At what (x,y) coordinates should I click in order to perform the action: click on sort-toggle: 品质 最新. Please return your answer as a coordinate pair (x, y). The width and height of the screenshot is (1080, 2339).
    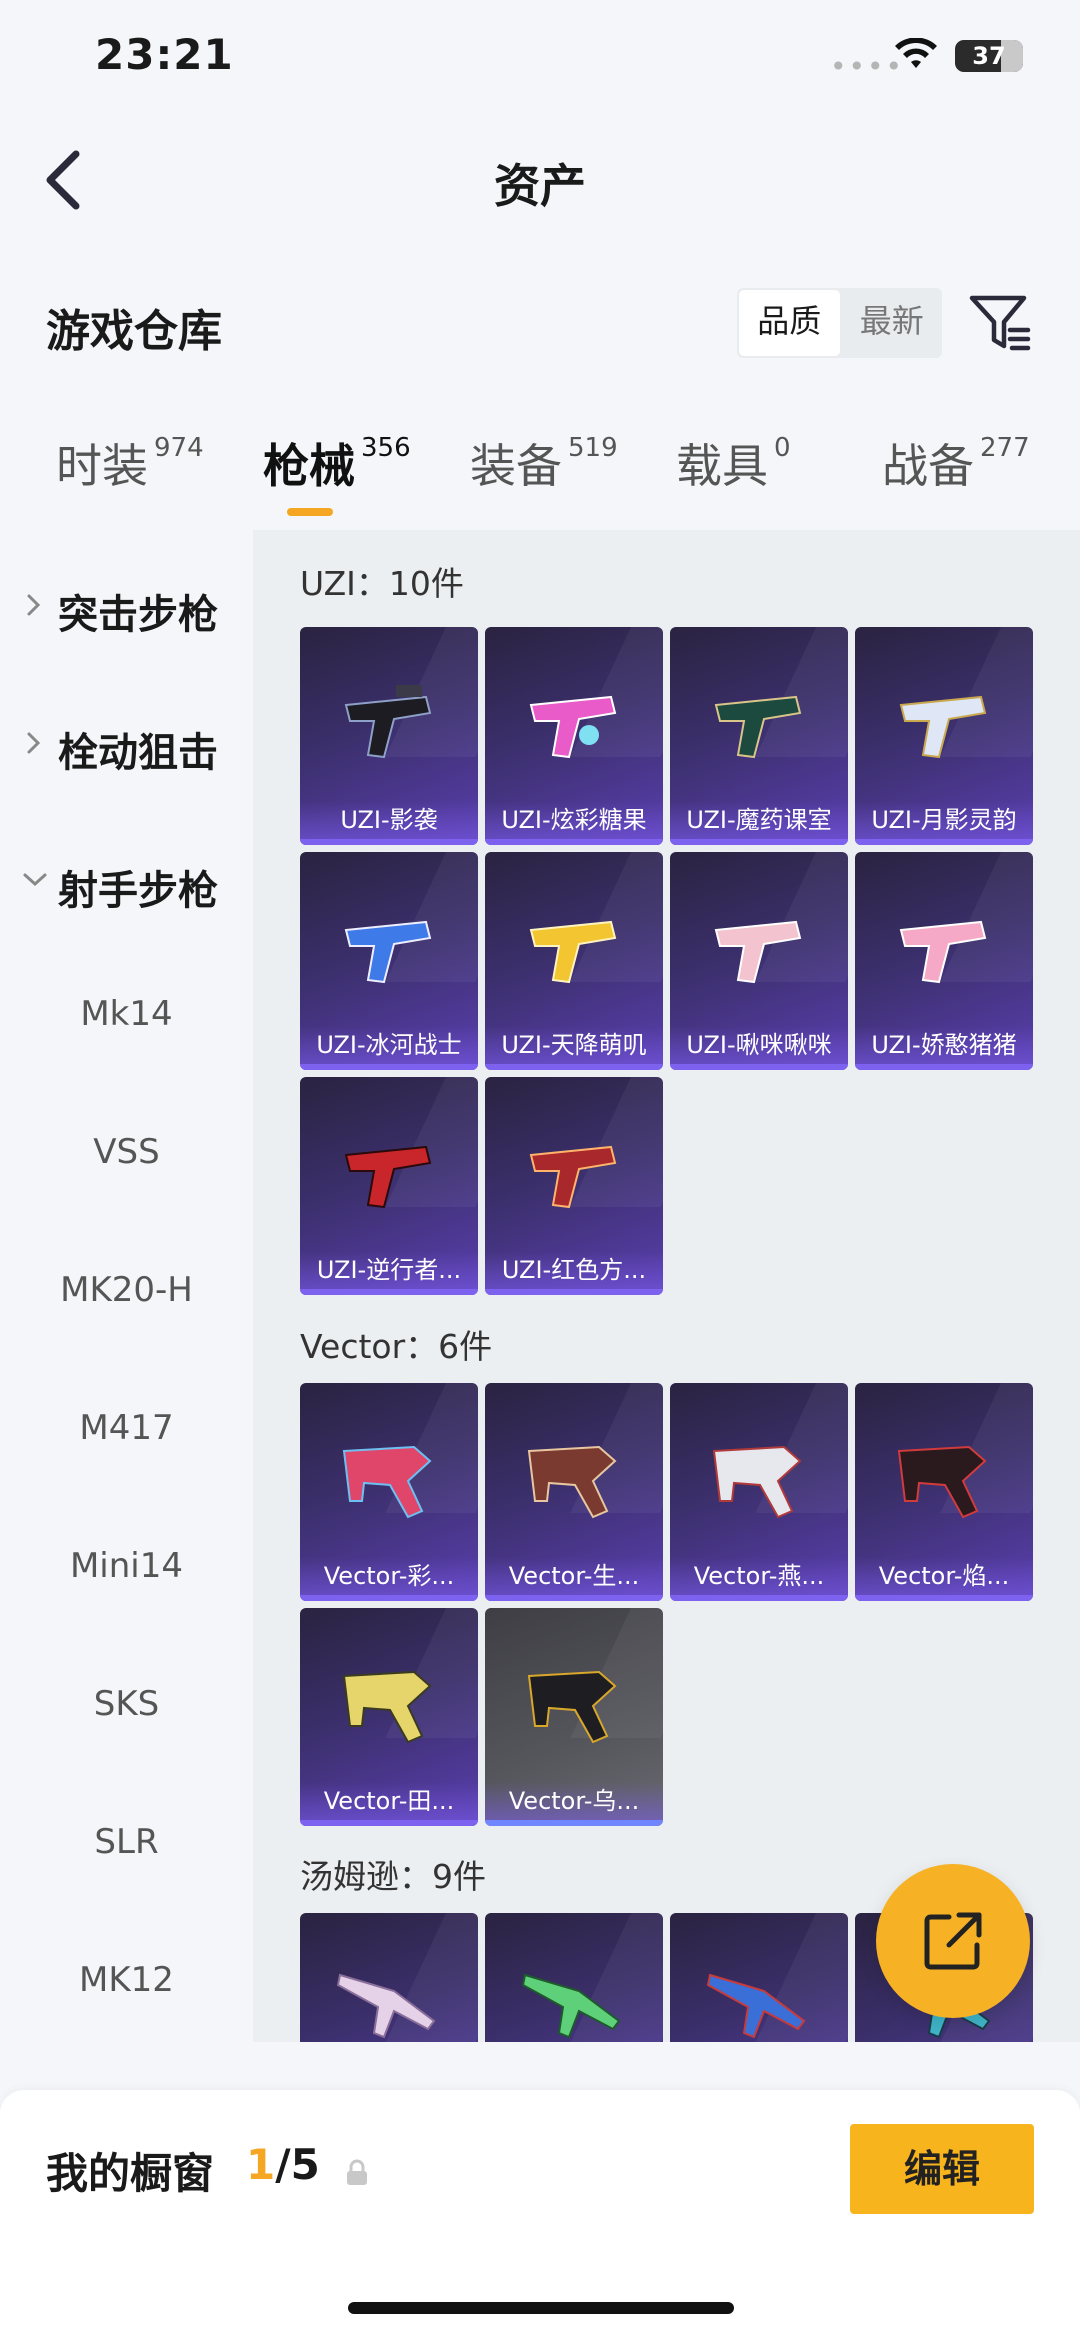
    Looking at the image, I should click on (839, 323).